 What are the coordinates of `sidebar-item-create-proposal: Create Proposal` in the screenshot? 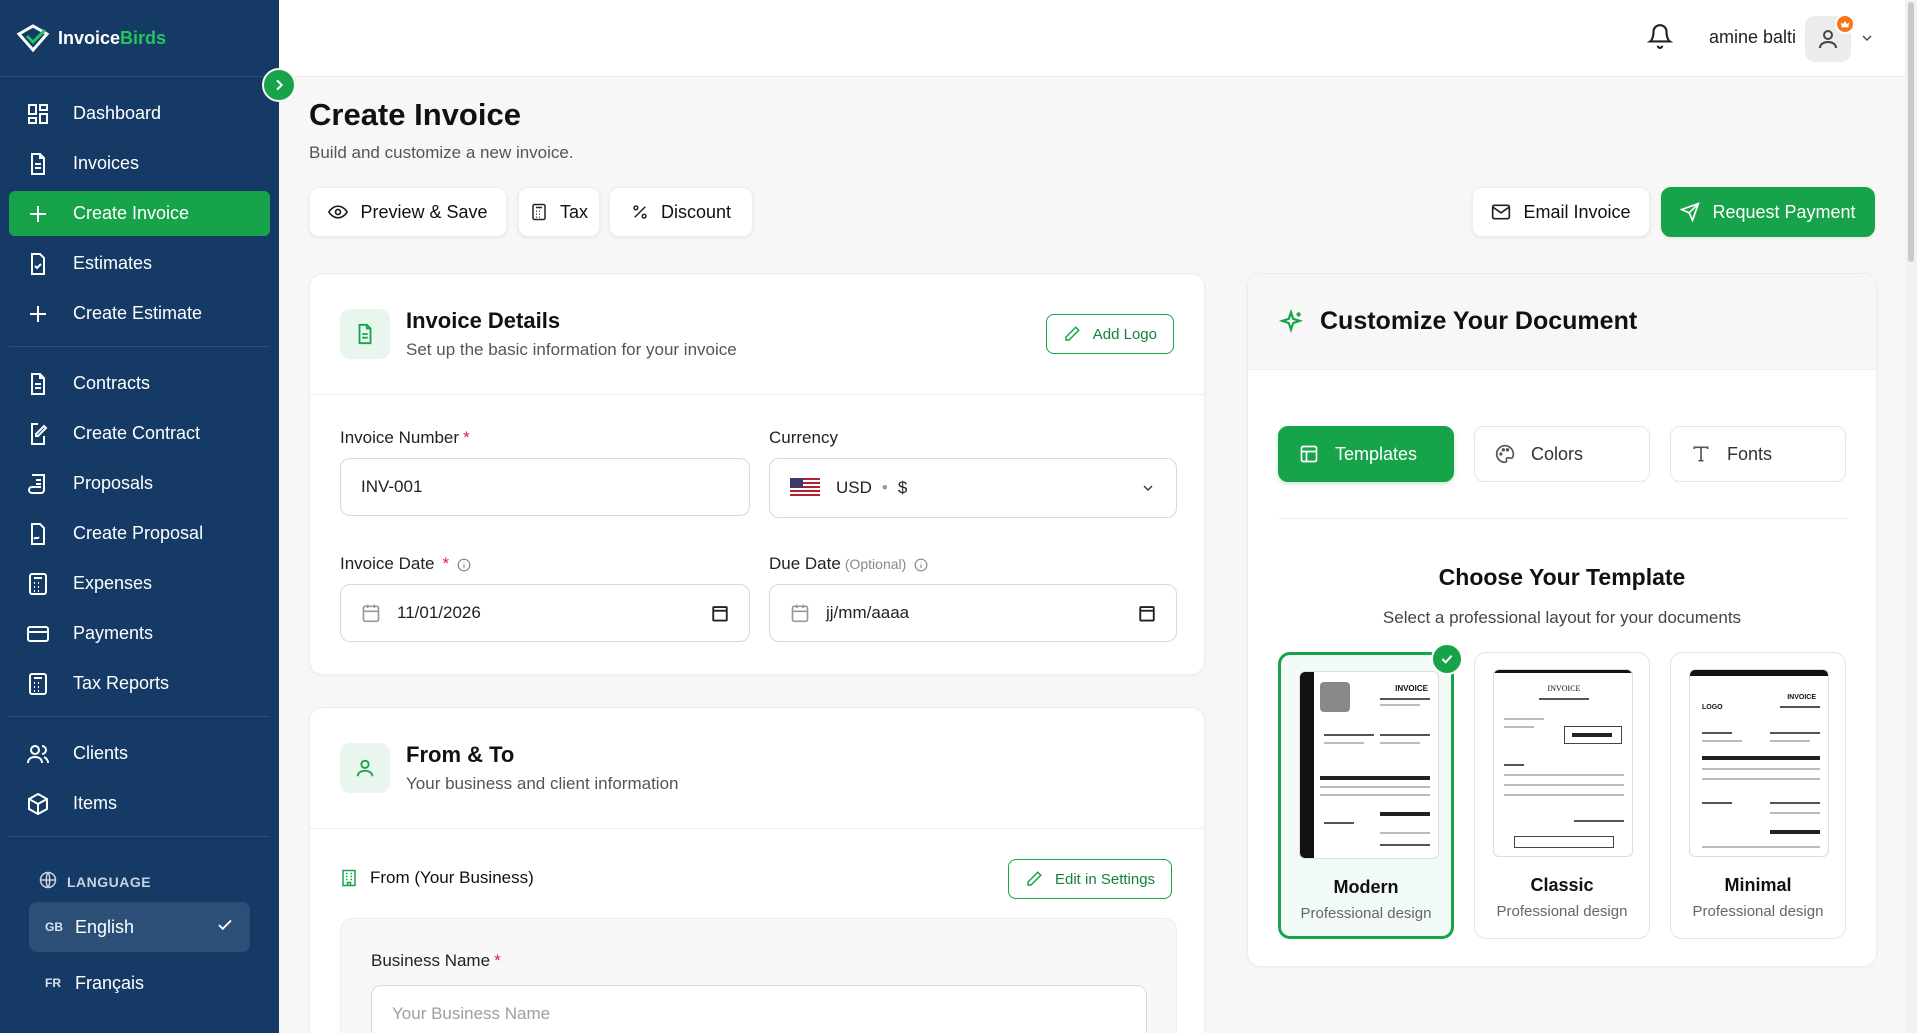 It's located at (139, 533).